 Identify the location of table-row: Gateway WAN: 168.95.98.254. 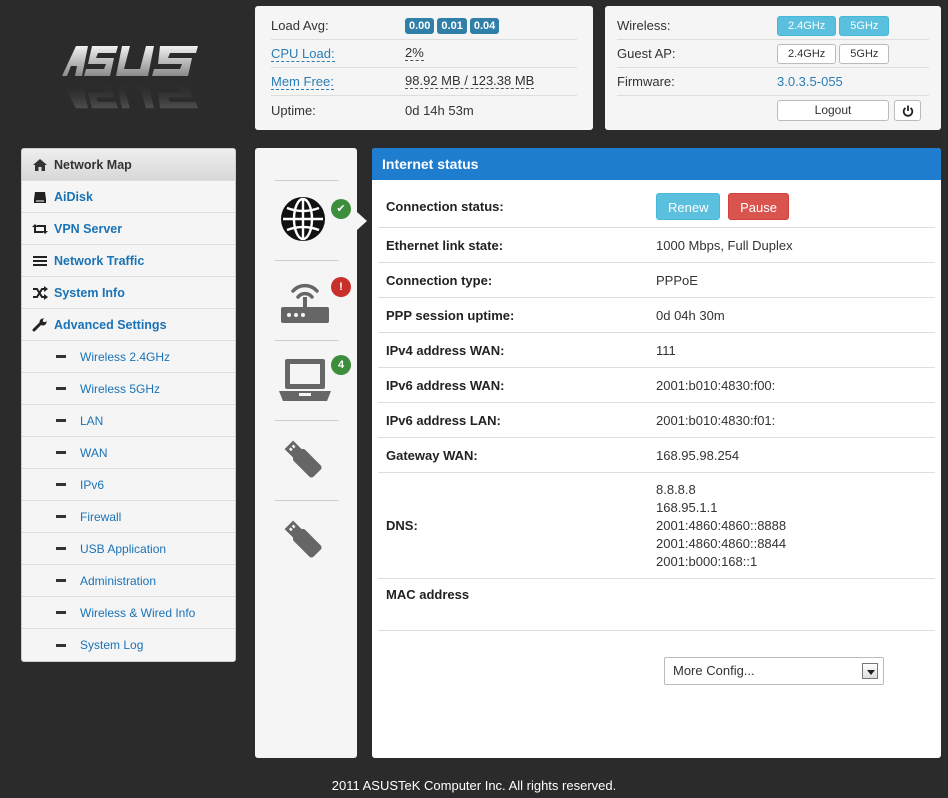
(656, 455).